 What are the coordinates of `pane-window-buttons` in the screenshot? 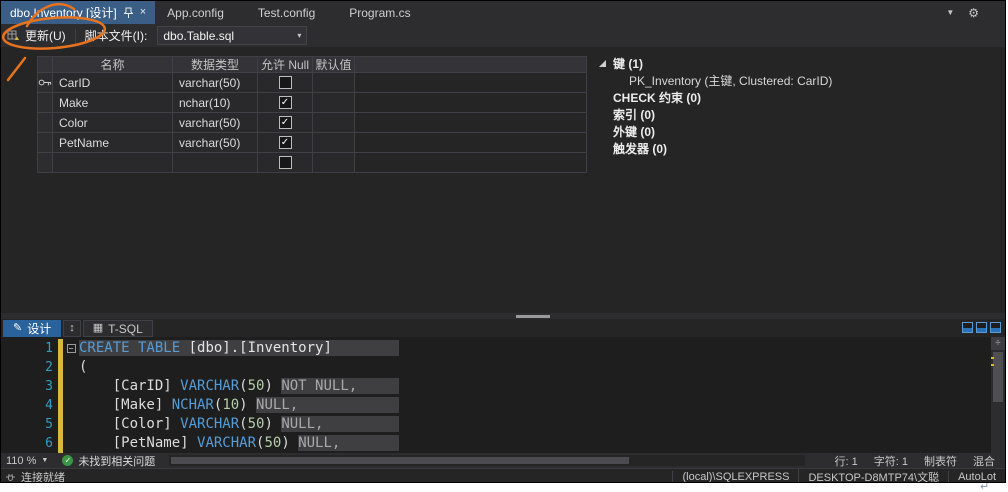 It's located at (981, 327).